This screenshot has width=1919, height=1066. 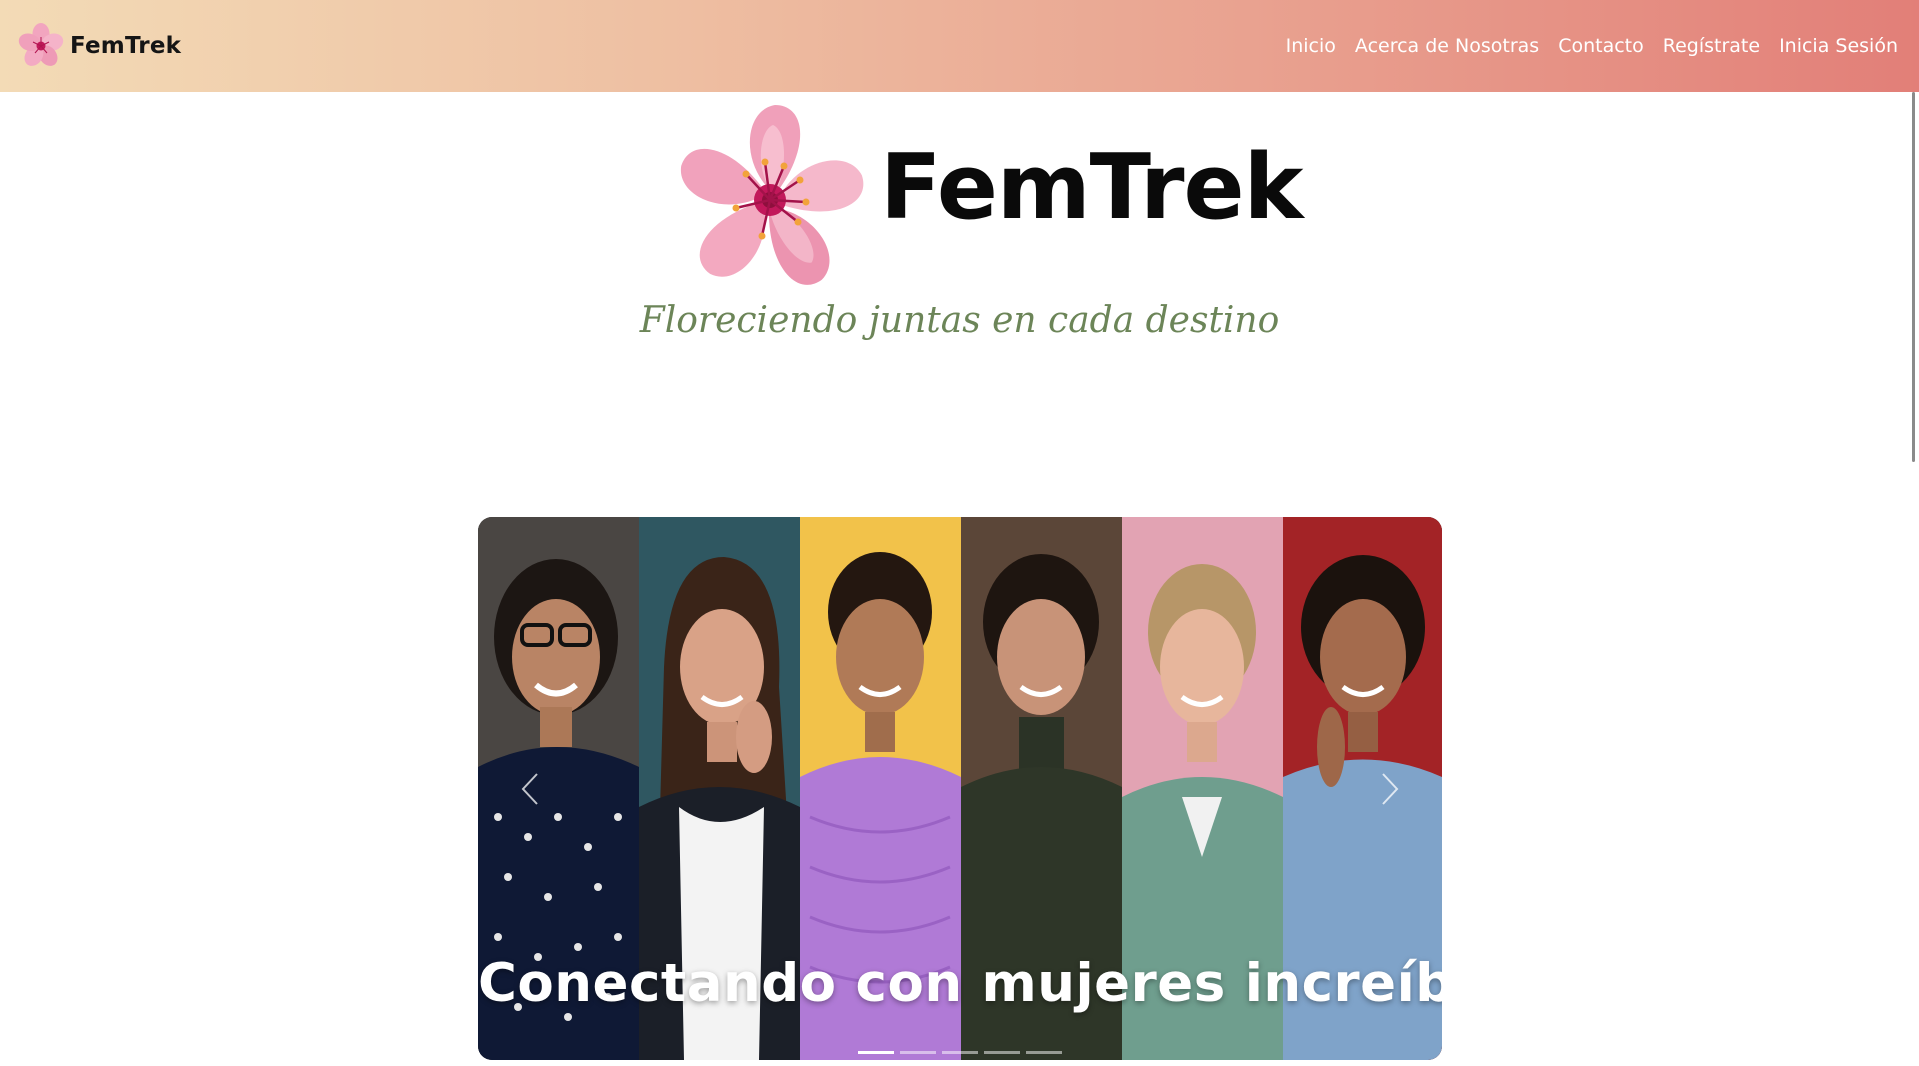 I want to click on hero-logo: FemTrek, so click(x=986, y=200).